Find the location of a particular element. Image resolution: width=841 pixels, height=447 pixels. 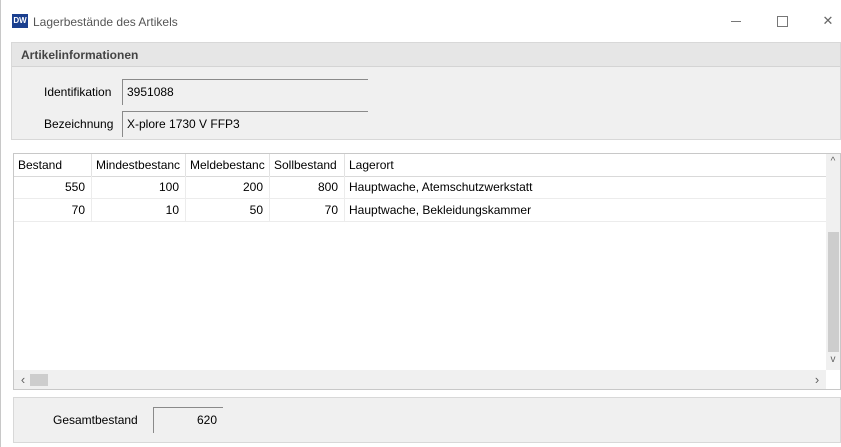

title-bar: DW Lagerbestände des Artikels ✕ is located at coordinates (421, 19).